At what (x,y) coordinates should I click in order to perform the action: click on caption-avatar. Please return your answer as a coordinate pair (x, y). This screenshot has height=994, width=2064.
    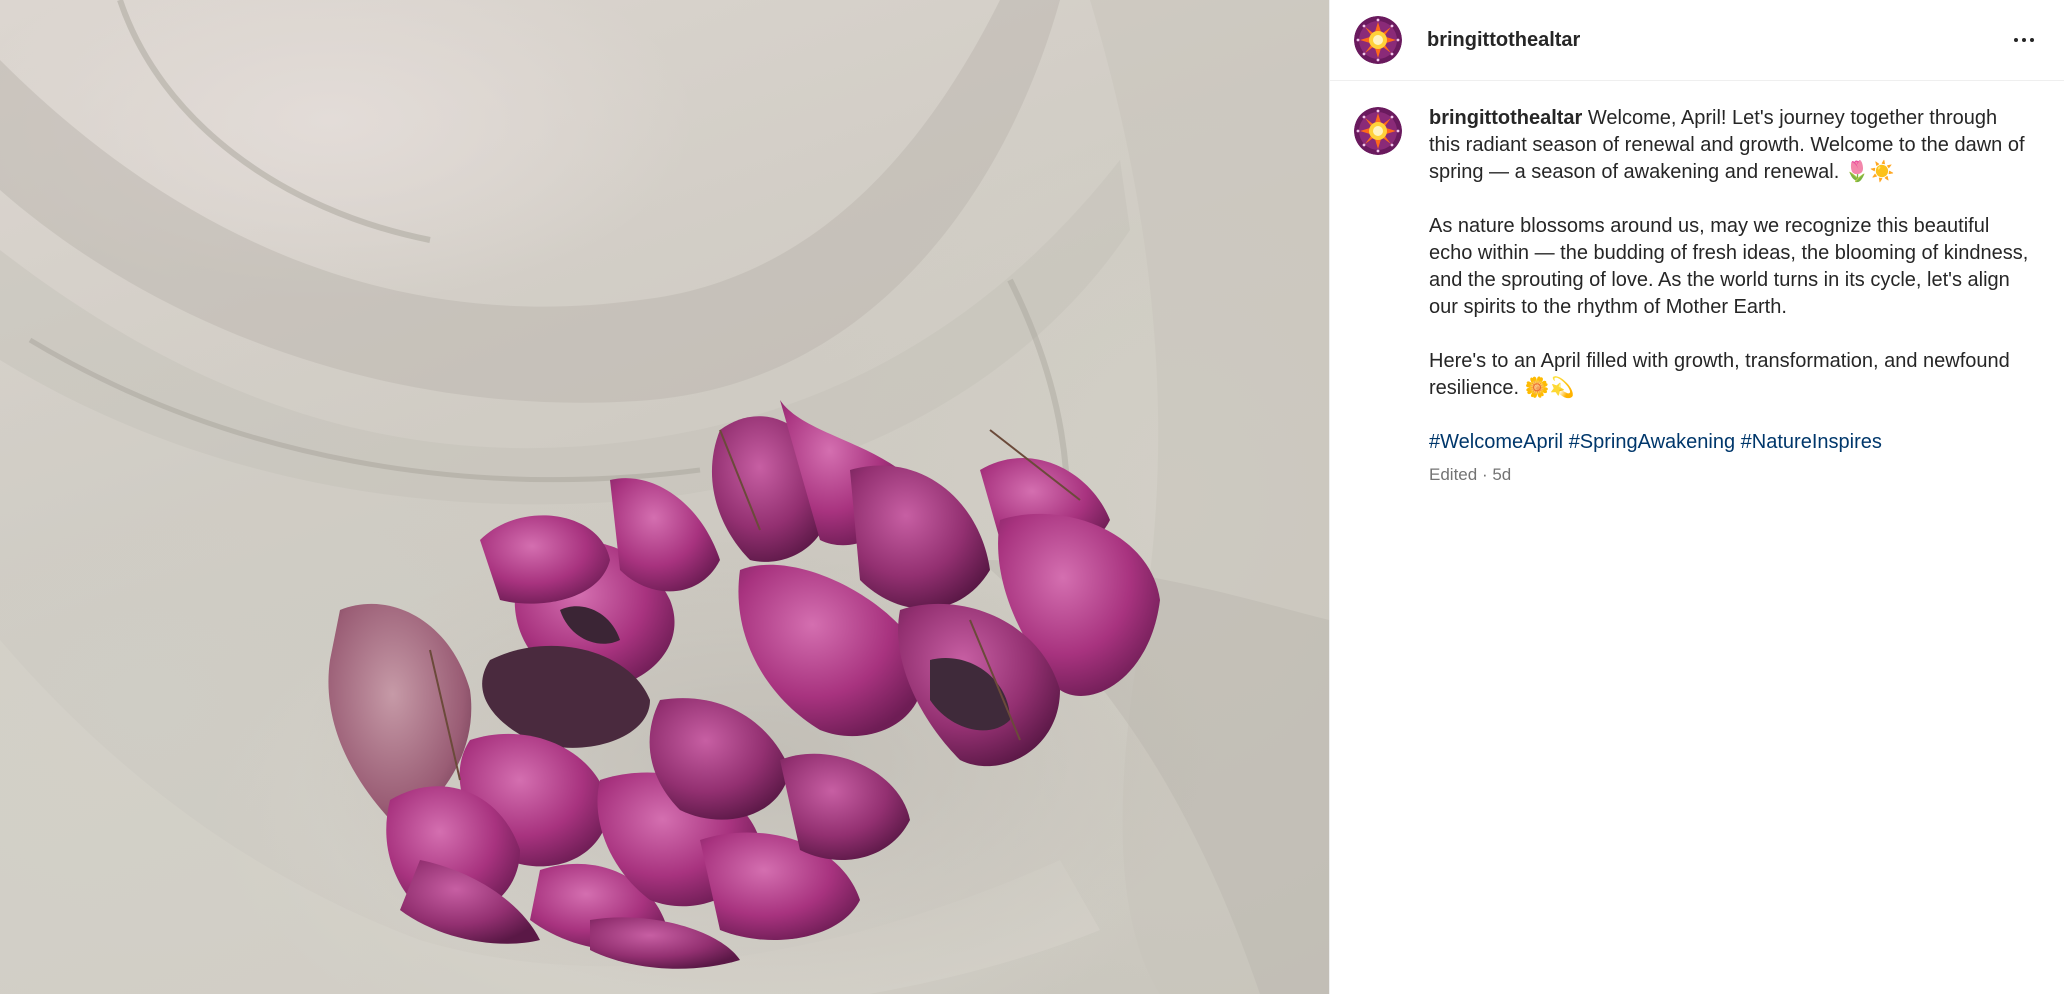
    Looking at the image, I should click on (1378, 131).